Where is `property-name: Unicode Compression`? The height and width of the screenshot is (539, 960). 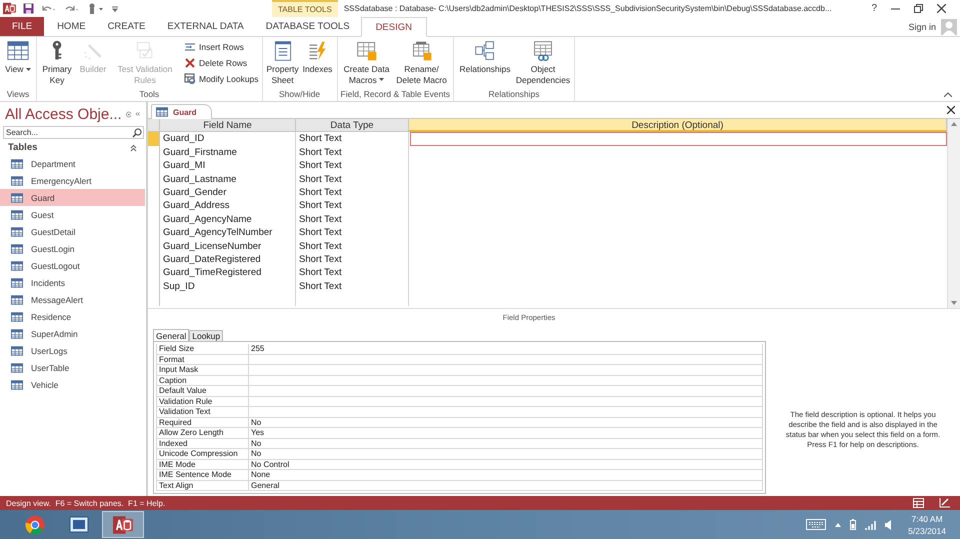
property-name: Unicode Compression is located at coordinates (202, 454).